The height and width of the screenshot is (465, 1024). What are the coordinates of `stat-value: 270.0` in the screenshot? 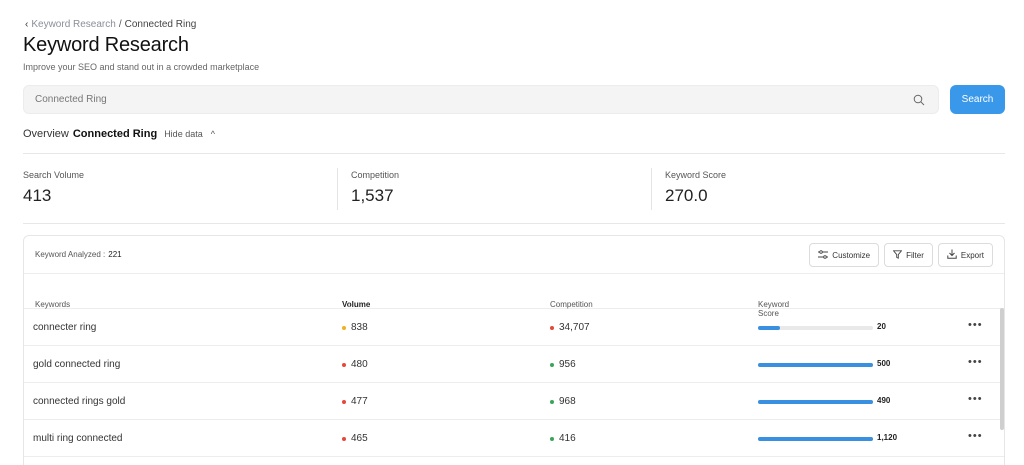 It's located at (686, 195).